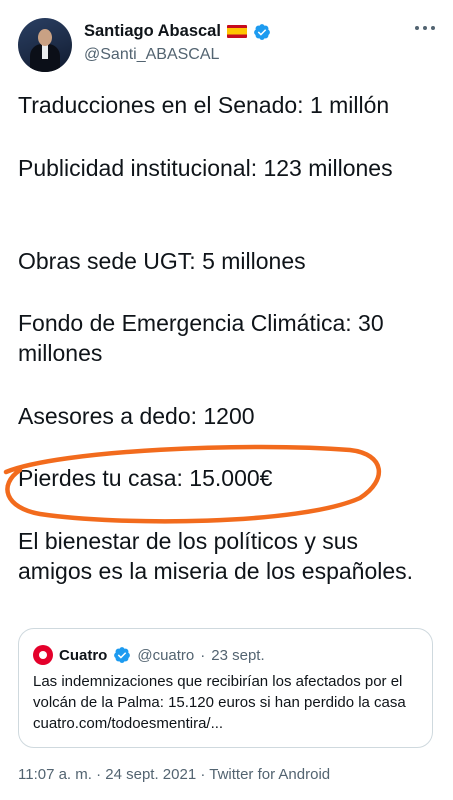 The image size is (453, 800). Describe the element at coordinates (205, 168) in the screenshot. I see `tweet-line: Publicidad institucional: 123 millones` at that location.